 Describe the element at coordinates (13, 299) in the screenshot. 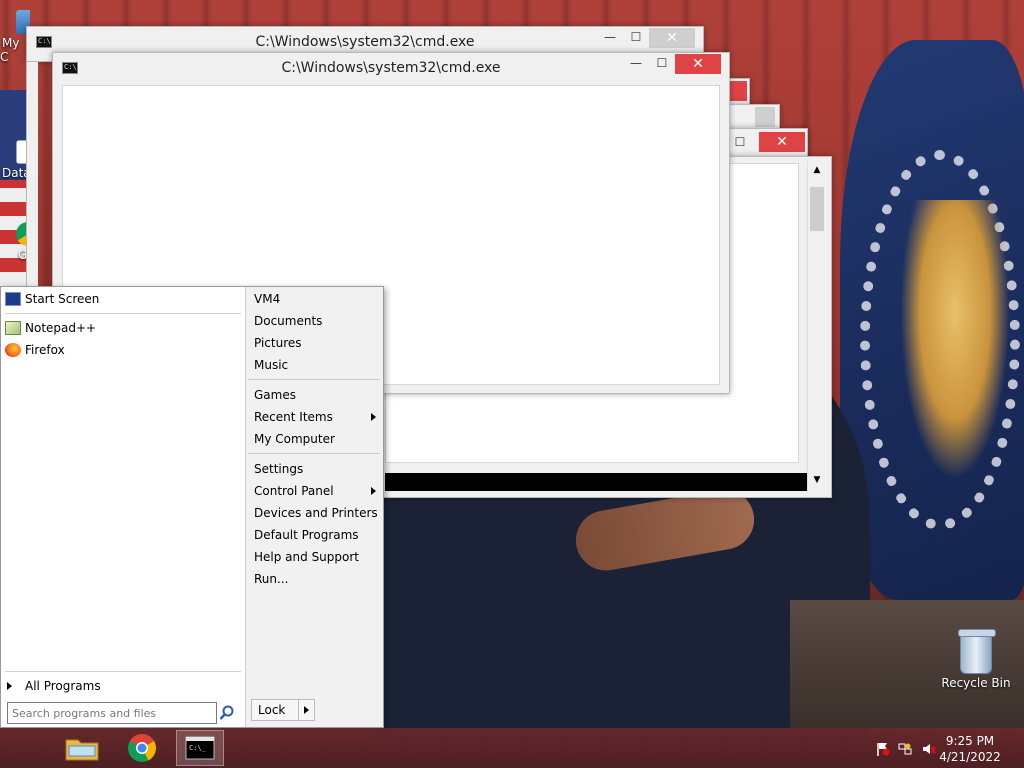

I see `start-screen-icon` at that location.